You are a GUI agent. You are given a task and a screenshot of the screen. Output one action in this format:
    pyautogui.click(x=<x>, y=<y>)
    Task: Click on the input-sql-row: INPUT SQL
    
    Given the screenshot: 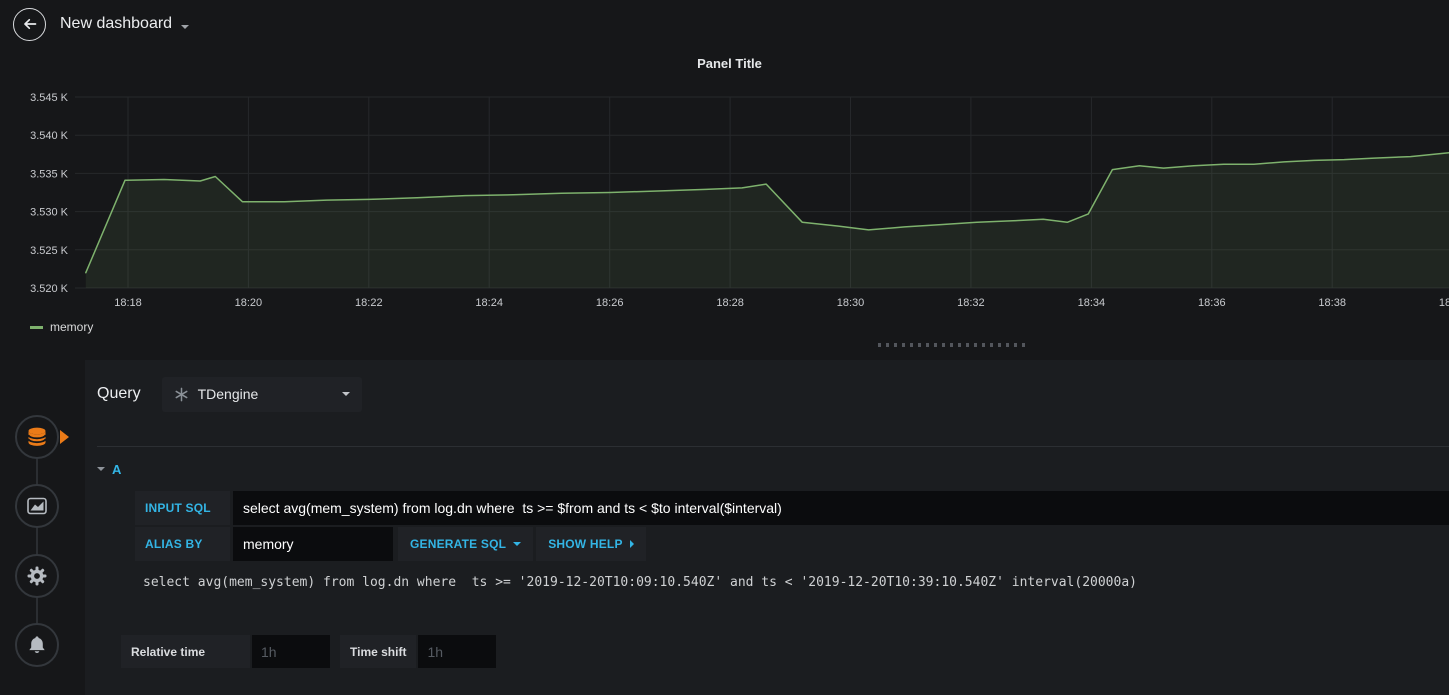 What is the action you would take?
    pyautogui.click(x=792, y=508)
    